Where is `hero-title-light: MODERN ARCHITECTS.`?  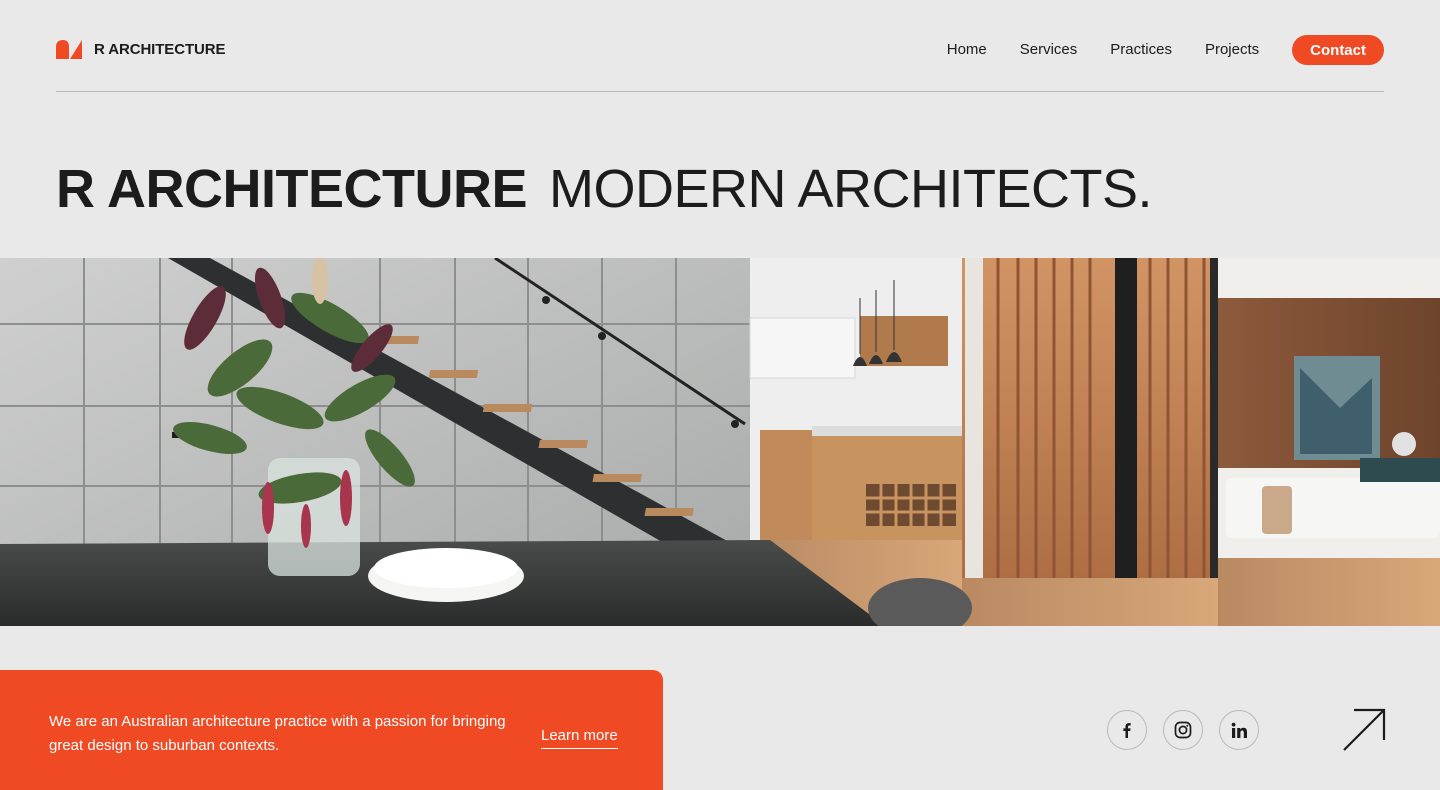
hero-title-light: MODERN ARCHITECTS. is located at coordinates (850, 189).